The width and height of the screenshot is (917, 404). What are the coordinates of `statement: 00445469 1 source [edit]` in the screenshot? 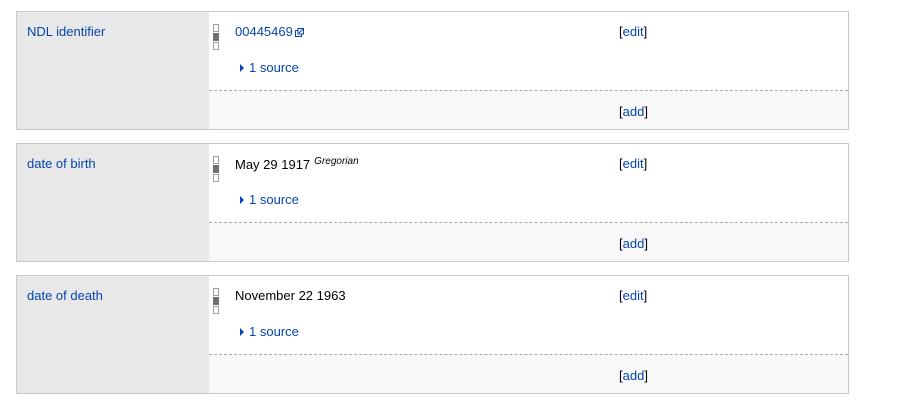 It's located at (528, 51).